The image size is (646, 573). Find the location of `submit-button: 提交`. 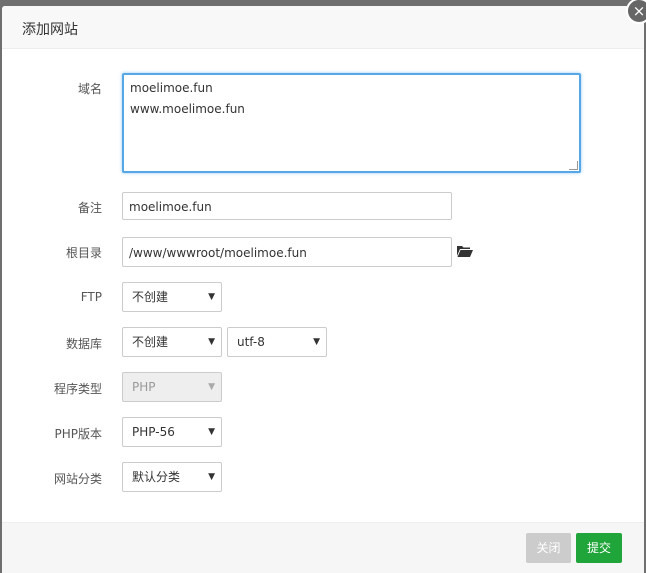

submit-button: 提交 is located at coordinates (599, 548).